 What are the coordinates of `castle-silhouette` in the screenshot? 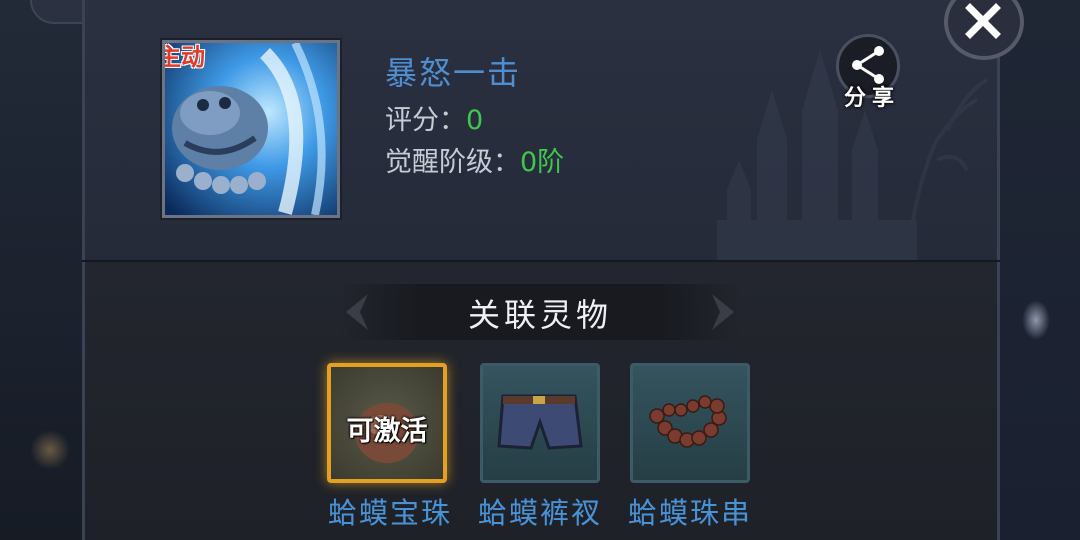 It's located at (852, 155).